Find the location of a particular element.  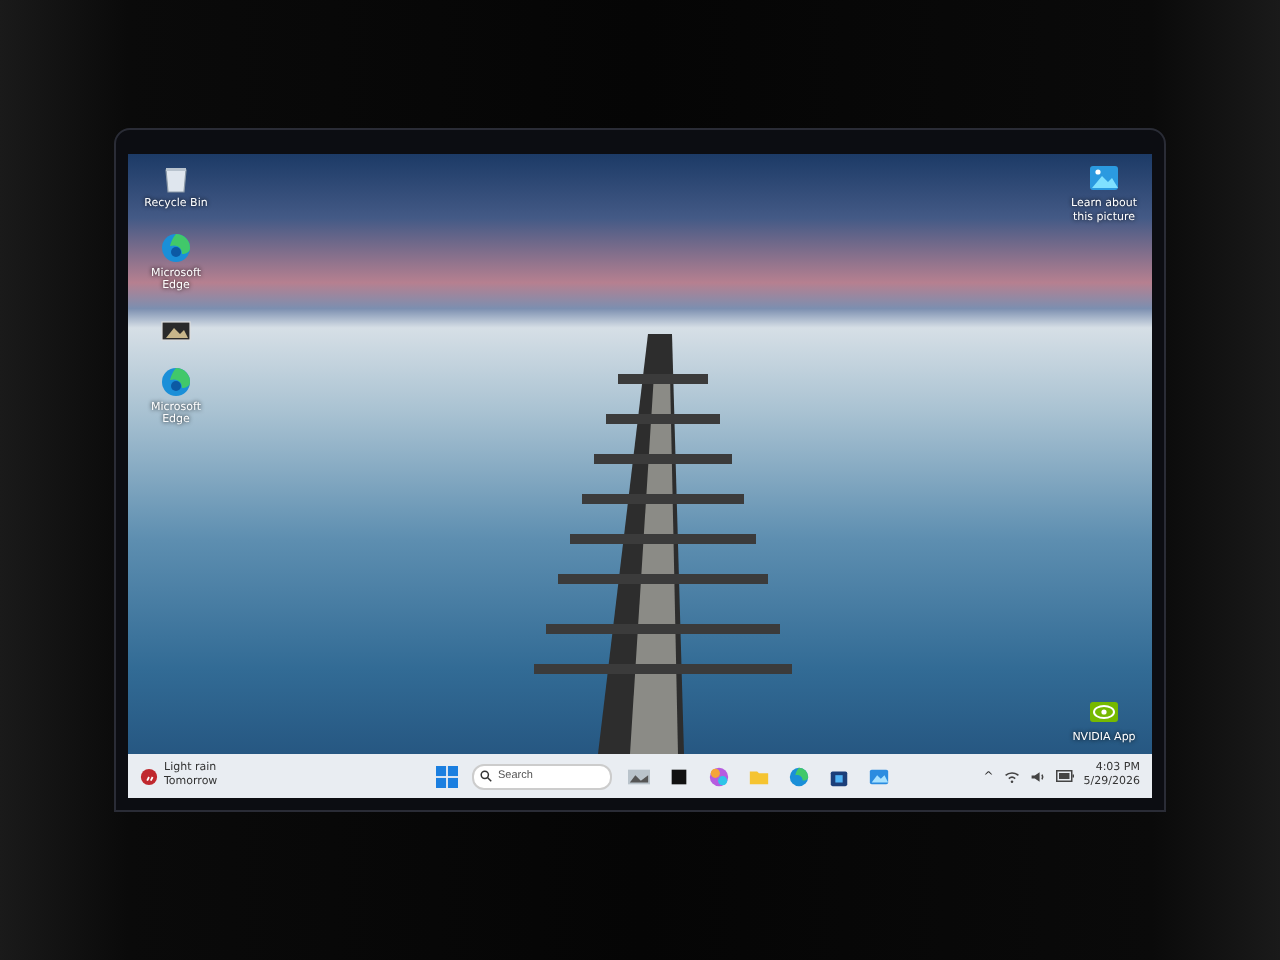

picture-icon is located at coordinates (1104, 178).